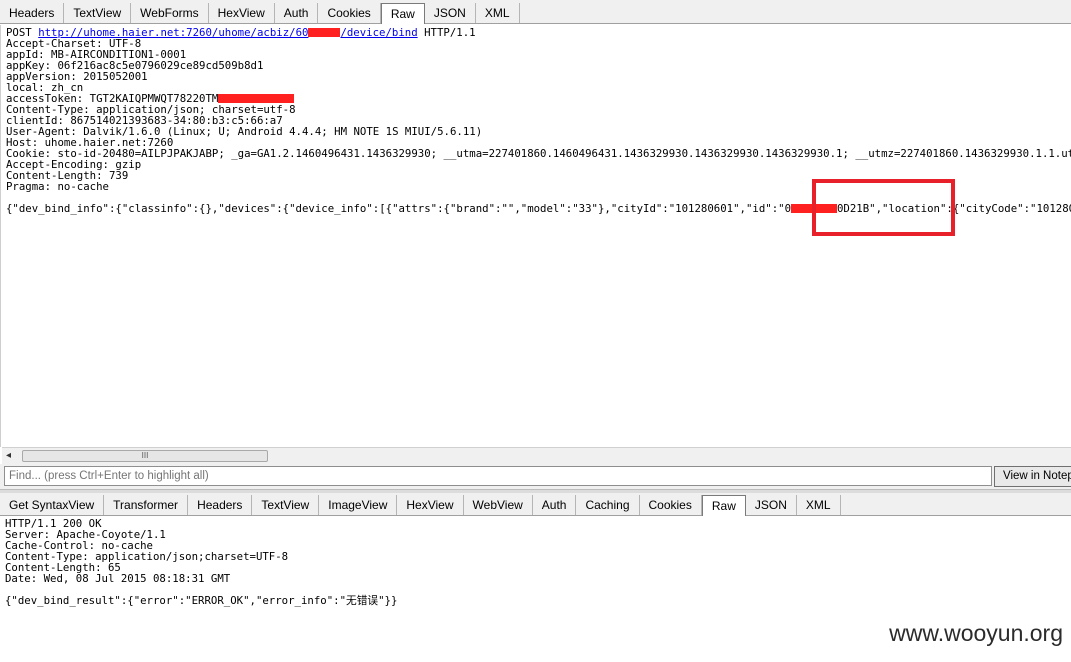 This screenshot has width=1071, height=662. I want to click on response-tab-transformer: Transformer, so click(146, 505).